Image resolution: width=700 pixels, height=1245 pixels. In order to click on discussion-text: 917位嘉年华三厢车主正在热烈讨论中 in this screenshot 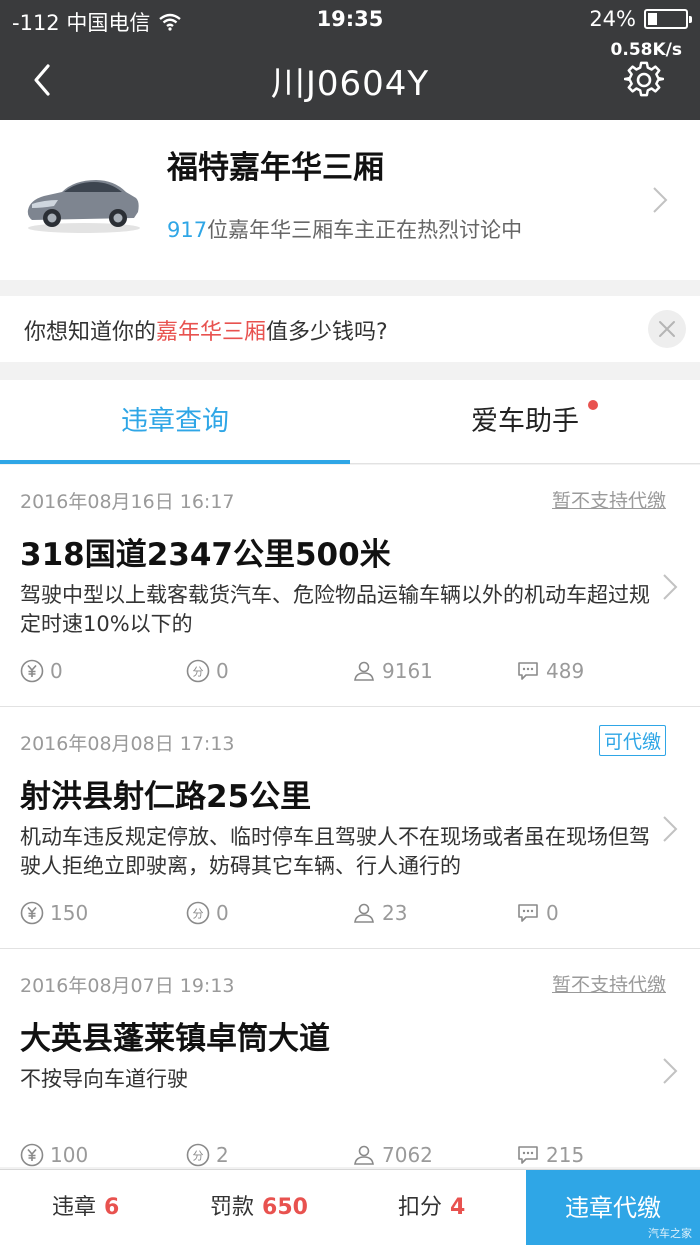, I will do `click(344, 229)`.